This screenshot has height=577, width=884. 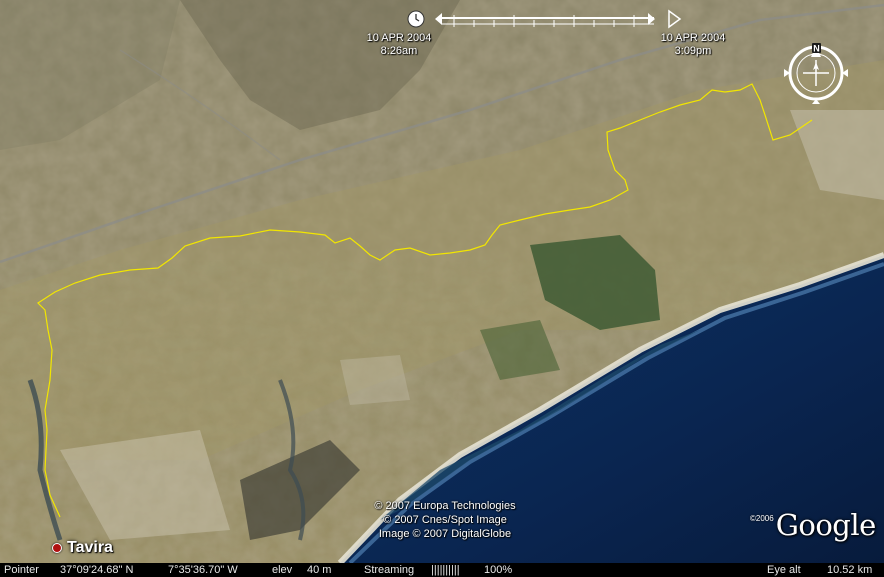 I want to click on time-start-date: 10 APR 2004, so click(x=399, y=38).